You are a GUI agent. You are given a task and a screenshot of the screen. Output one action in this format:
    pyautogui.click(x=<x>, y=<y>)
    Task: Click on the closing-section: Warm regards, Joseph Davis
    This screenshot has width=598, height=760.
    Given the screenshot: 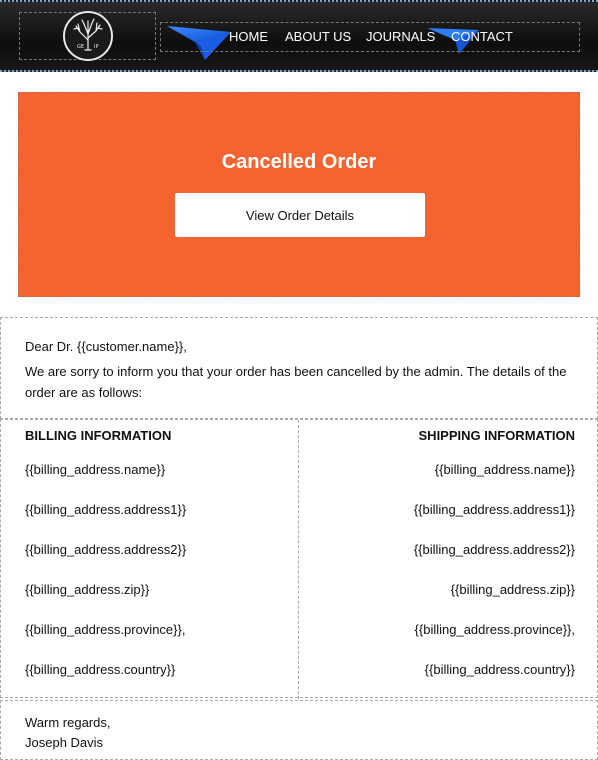 What is the action you would take?
    pyautogui.click(x=299, y=730)
    